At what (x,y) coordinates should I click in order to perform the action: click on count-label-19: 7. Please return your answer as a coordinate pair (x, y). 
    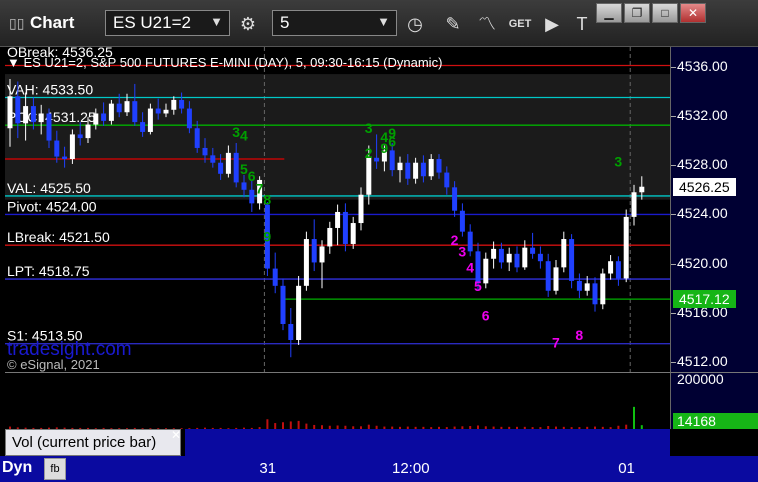
    Looking at the image, I should click on (556, 342).